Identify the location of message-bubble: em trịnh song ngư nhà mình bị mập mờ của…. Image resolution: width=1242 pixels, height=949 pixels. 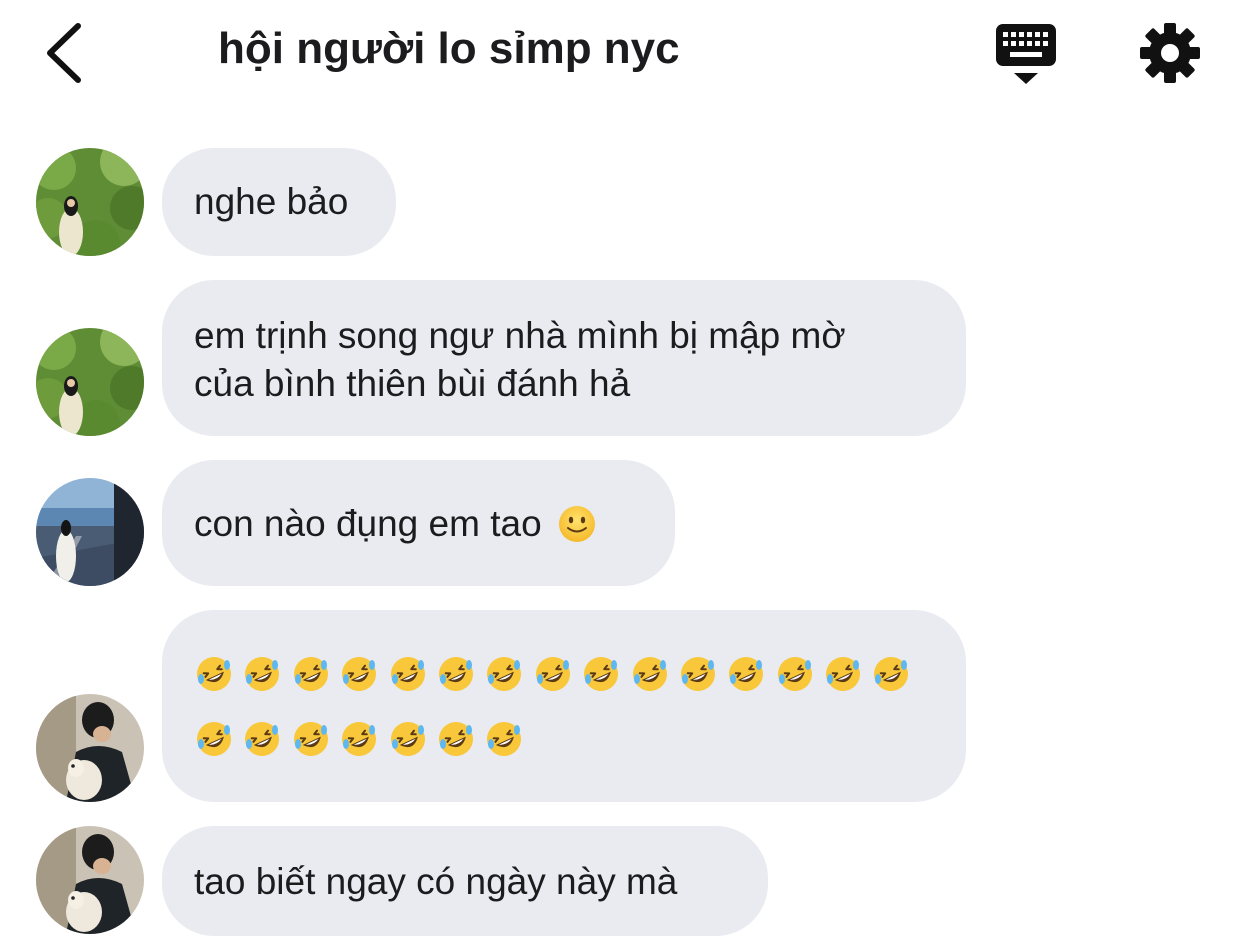
(564, 358).